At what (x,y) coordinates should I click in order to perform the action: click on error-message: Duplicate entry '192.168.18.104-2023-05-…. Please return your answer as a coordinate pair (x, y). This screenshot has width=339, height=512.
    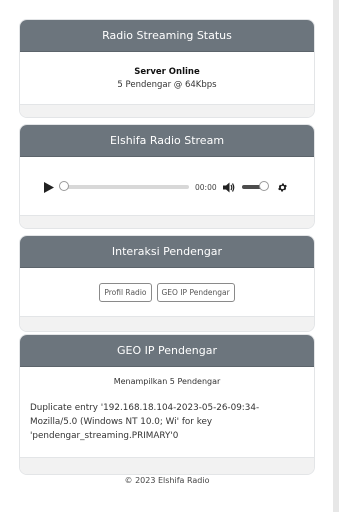
    Looking at the image, I should click on (145, 422).